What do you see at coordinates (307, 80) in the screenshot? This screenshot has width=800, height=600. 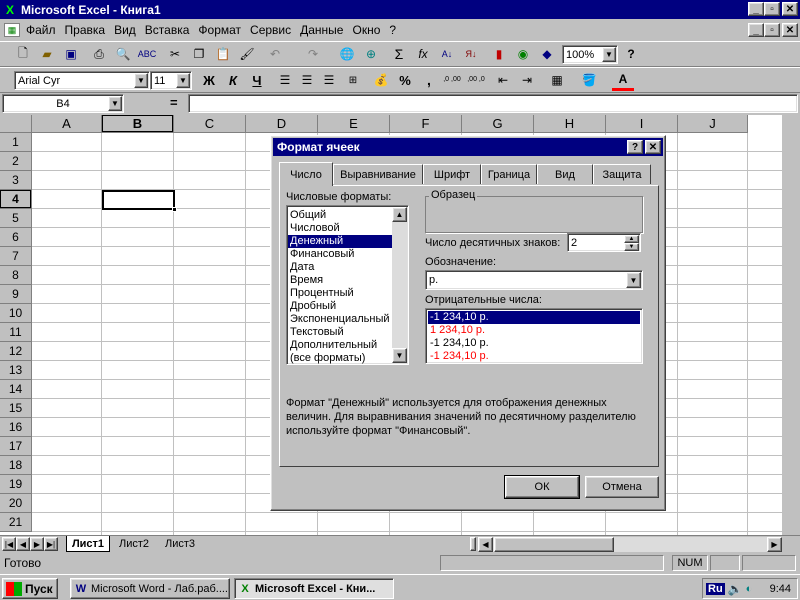 I see `align-center-icon: ☰` at bounding box center [307, 80].